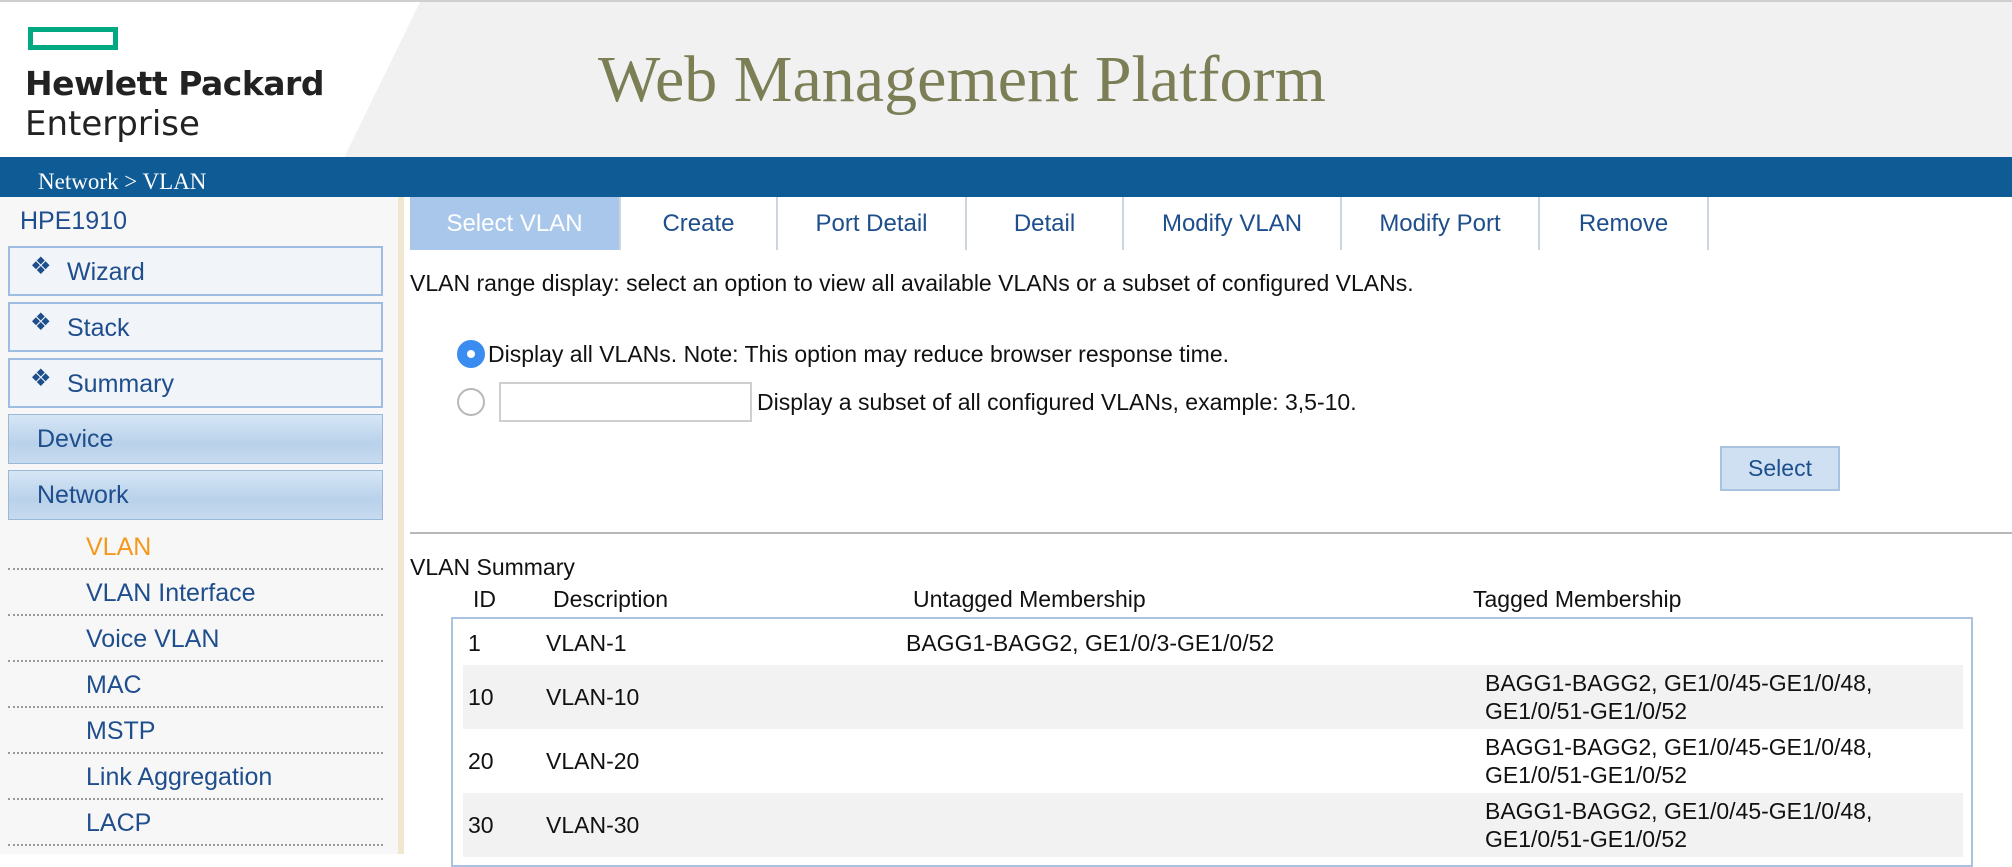  What do you see at coordinates (106, 272) in the screenshot?
I see `sidebar-item-label: Wizard` at bounding box center [106, 272].